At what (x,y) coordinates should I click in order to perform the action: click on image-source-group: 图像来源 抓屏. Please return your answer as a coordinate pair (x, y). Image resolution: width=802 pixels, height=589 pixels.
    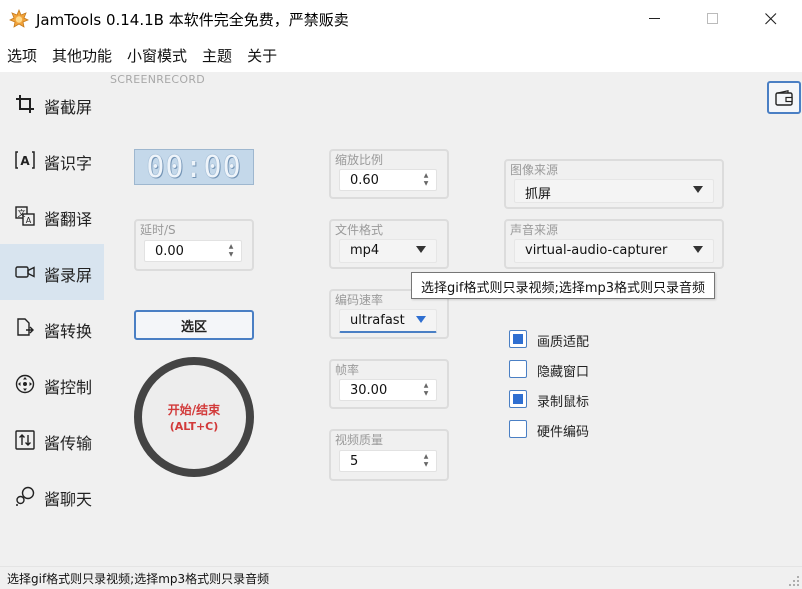
    Looking at the image, I should click on (614, 184).